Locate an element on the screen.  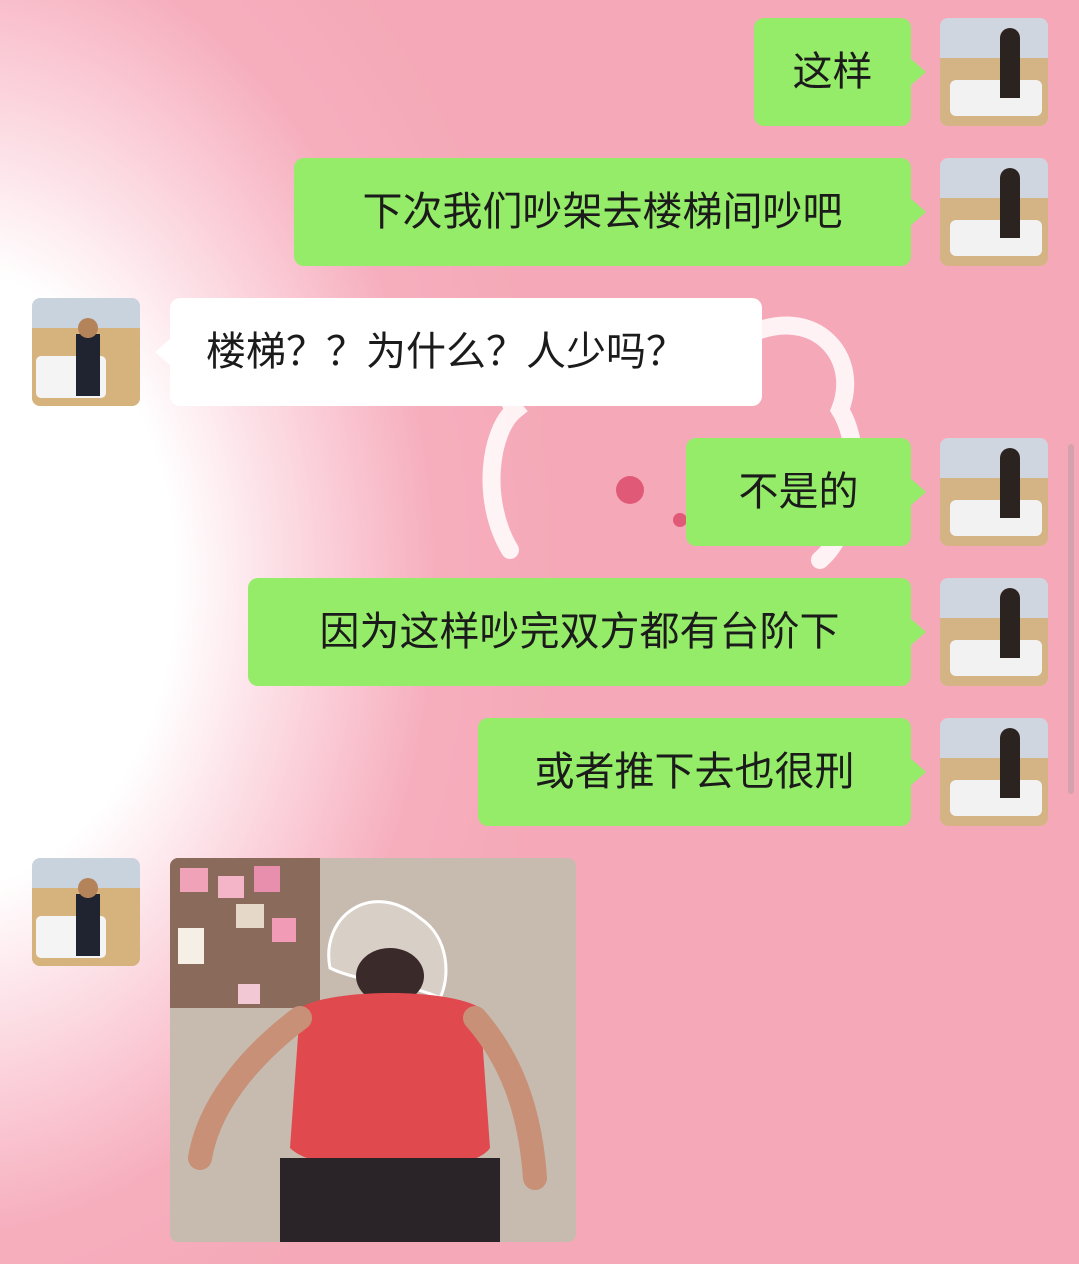
sent-bubble: 这样 is located at coordinates (832, 72).